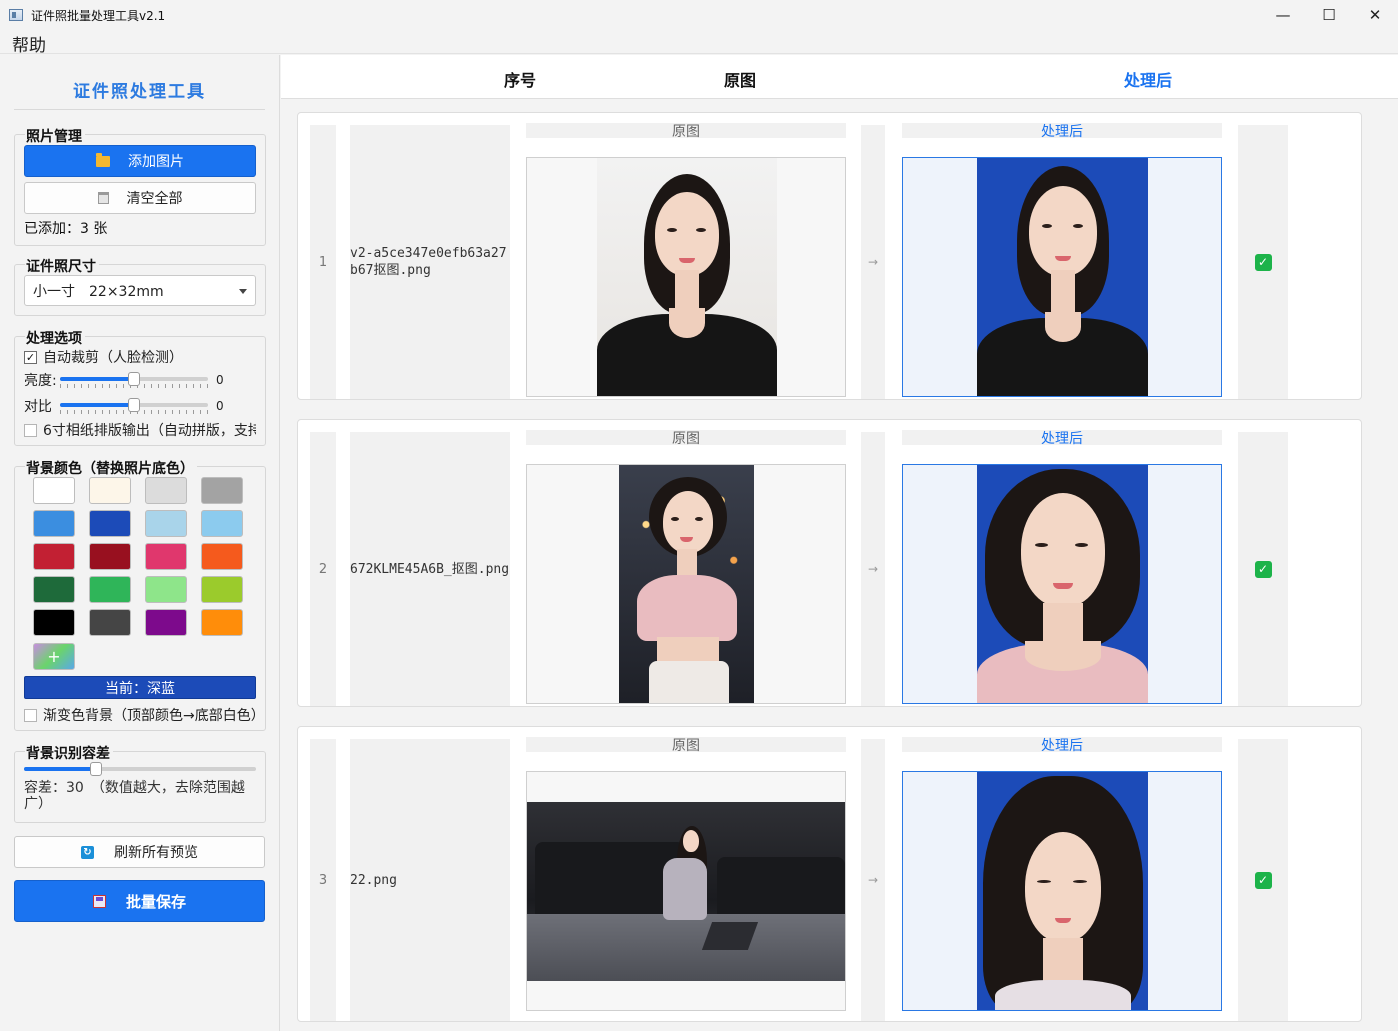 Image resolution: width=1398 pixels, height=1031 pixels. Describe the element at coordinates (29, 43) in the screenshot. I see `menu-help: 帮助` at that location.